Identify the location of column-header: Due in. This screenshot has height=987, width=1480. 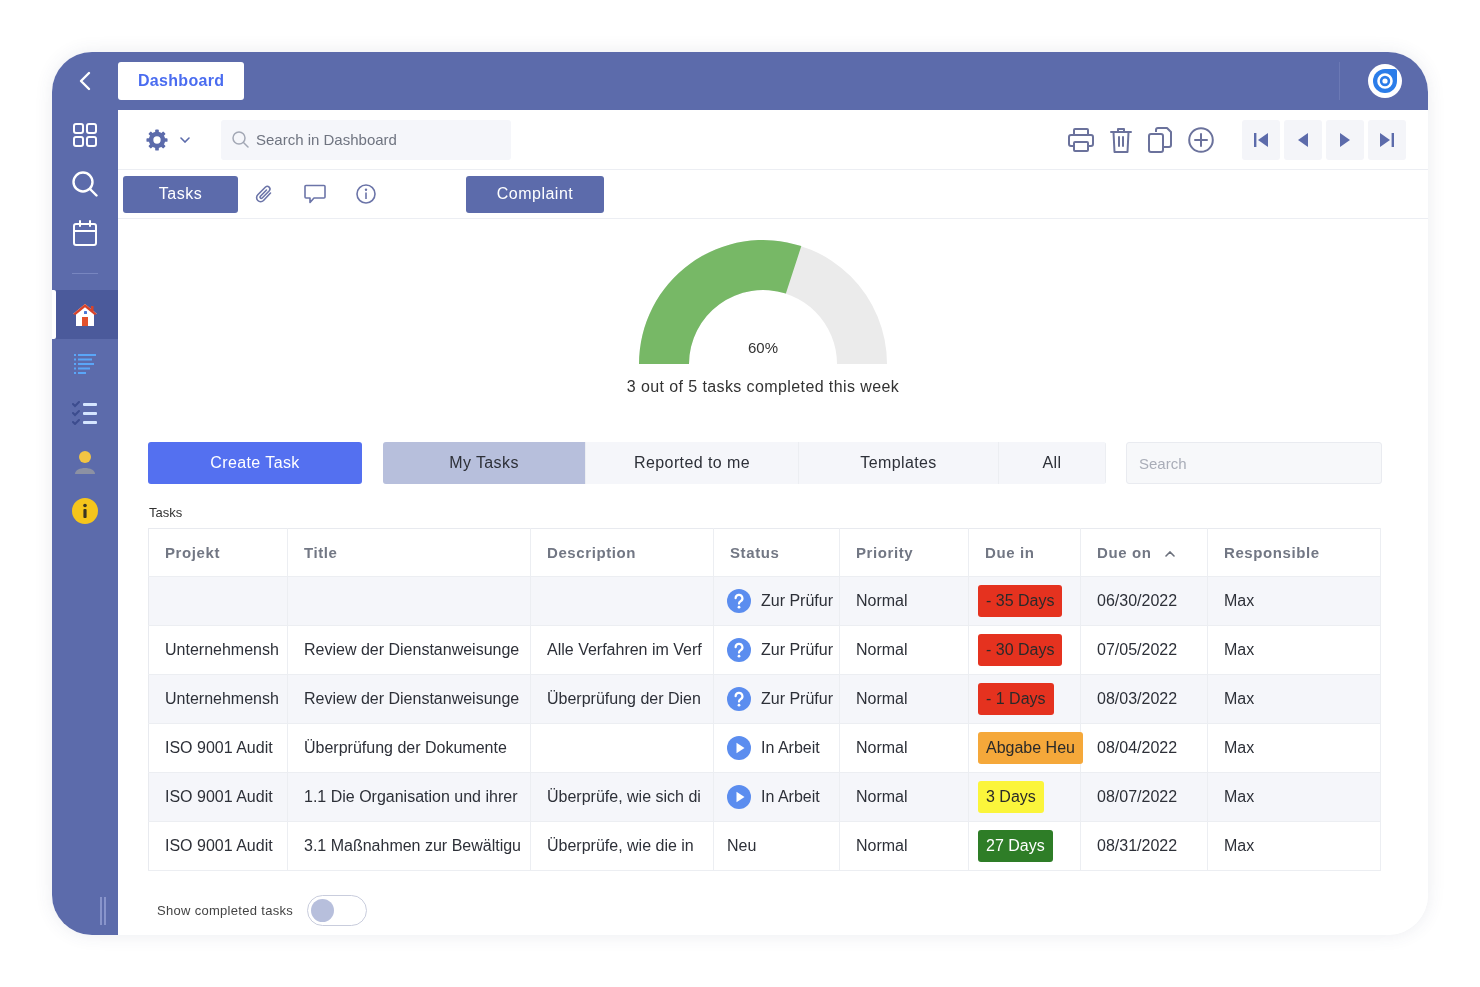
(1010, 552).